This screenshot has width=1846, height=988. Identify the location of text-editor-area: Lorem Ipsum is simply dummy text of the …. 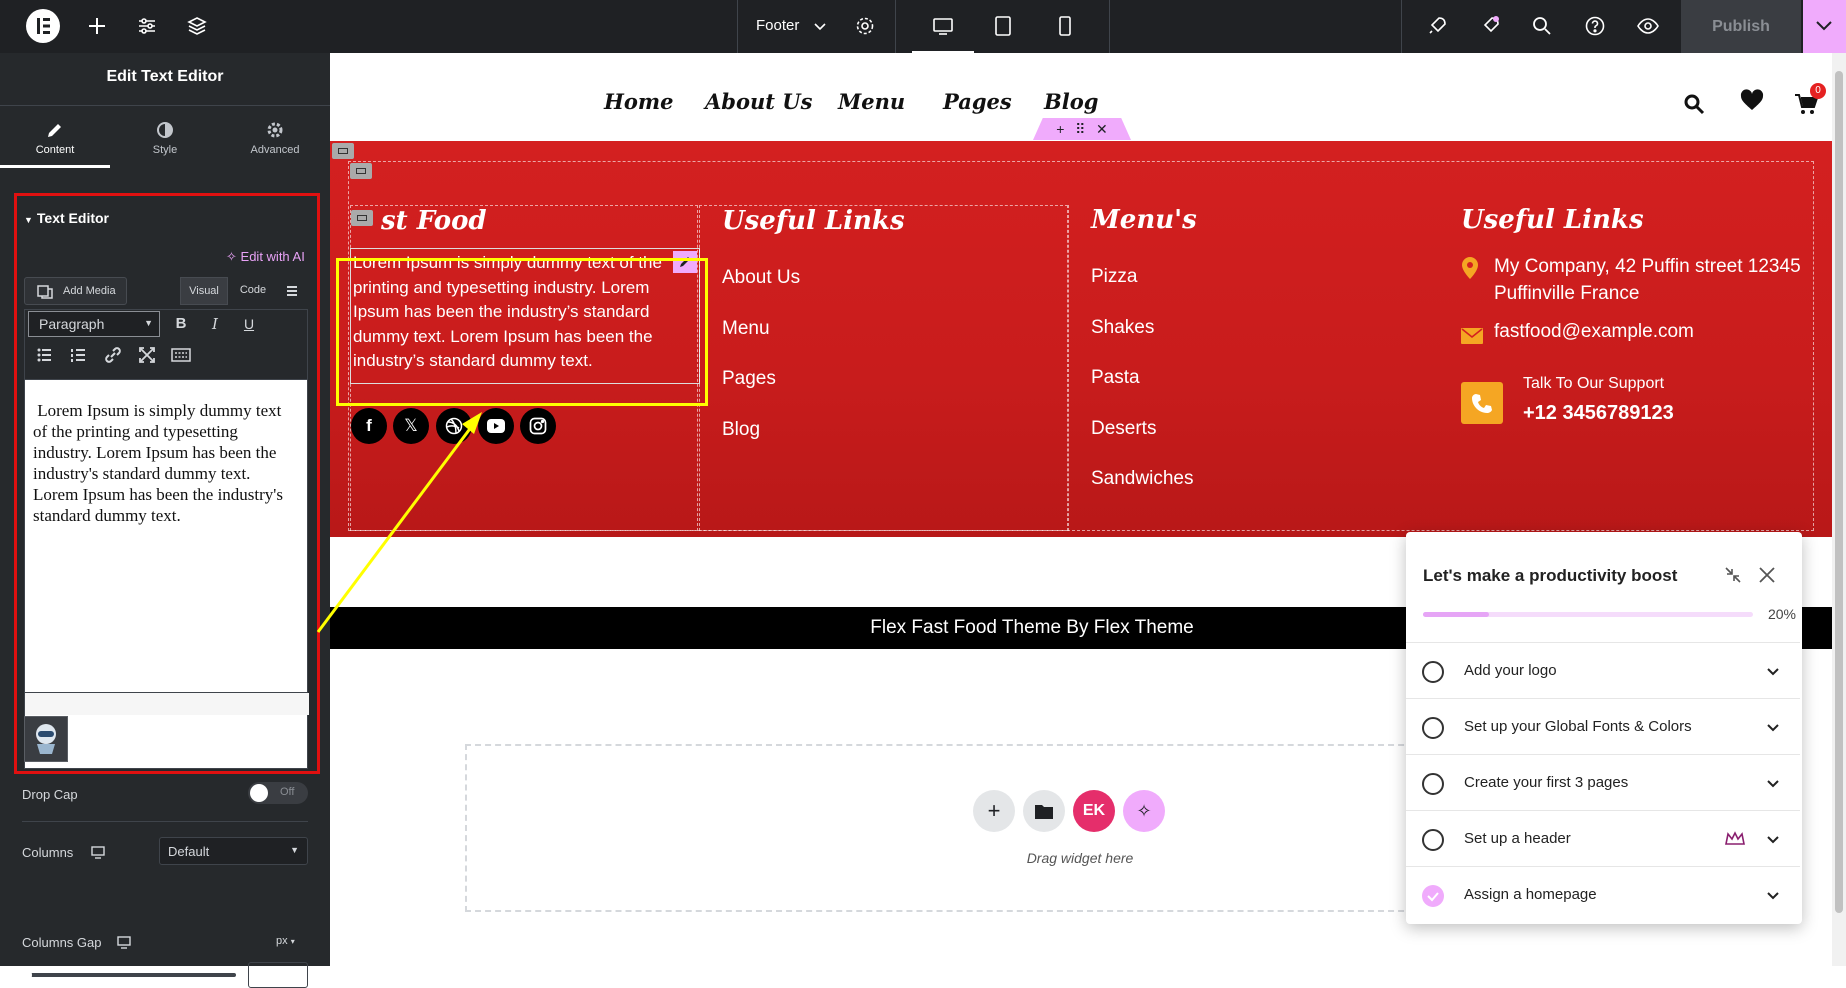
(166, 536).